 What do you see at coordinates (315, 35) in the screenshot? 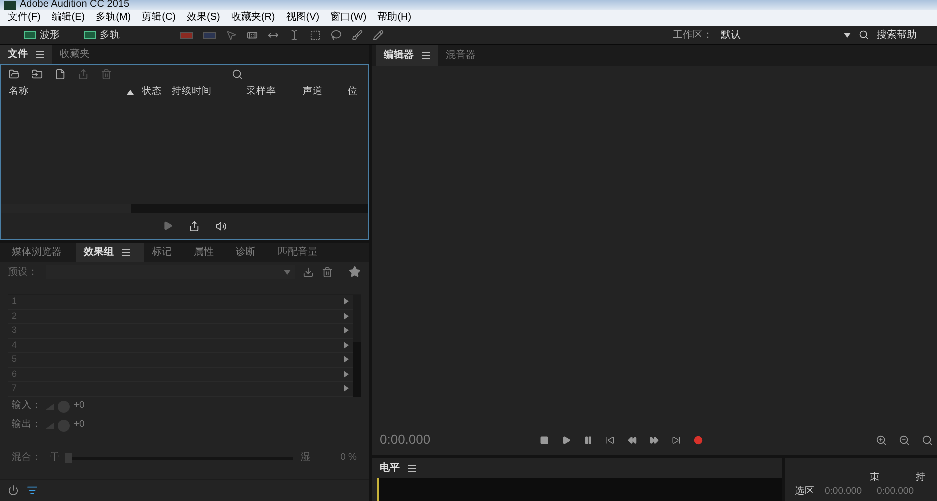
I see `marquee-tool-icon` at bounding box center [315, 35].